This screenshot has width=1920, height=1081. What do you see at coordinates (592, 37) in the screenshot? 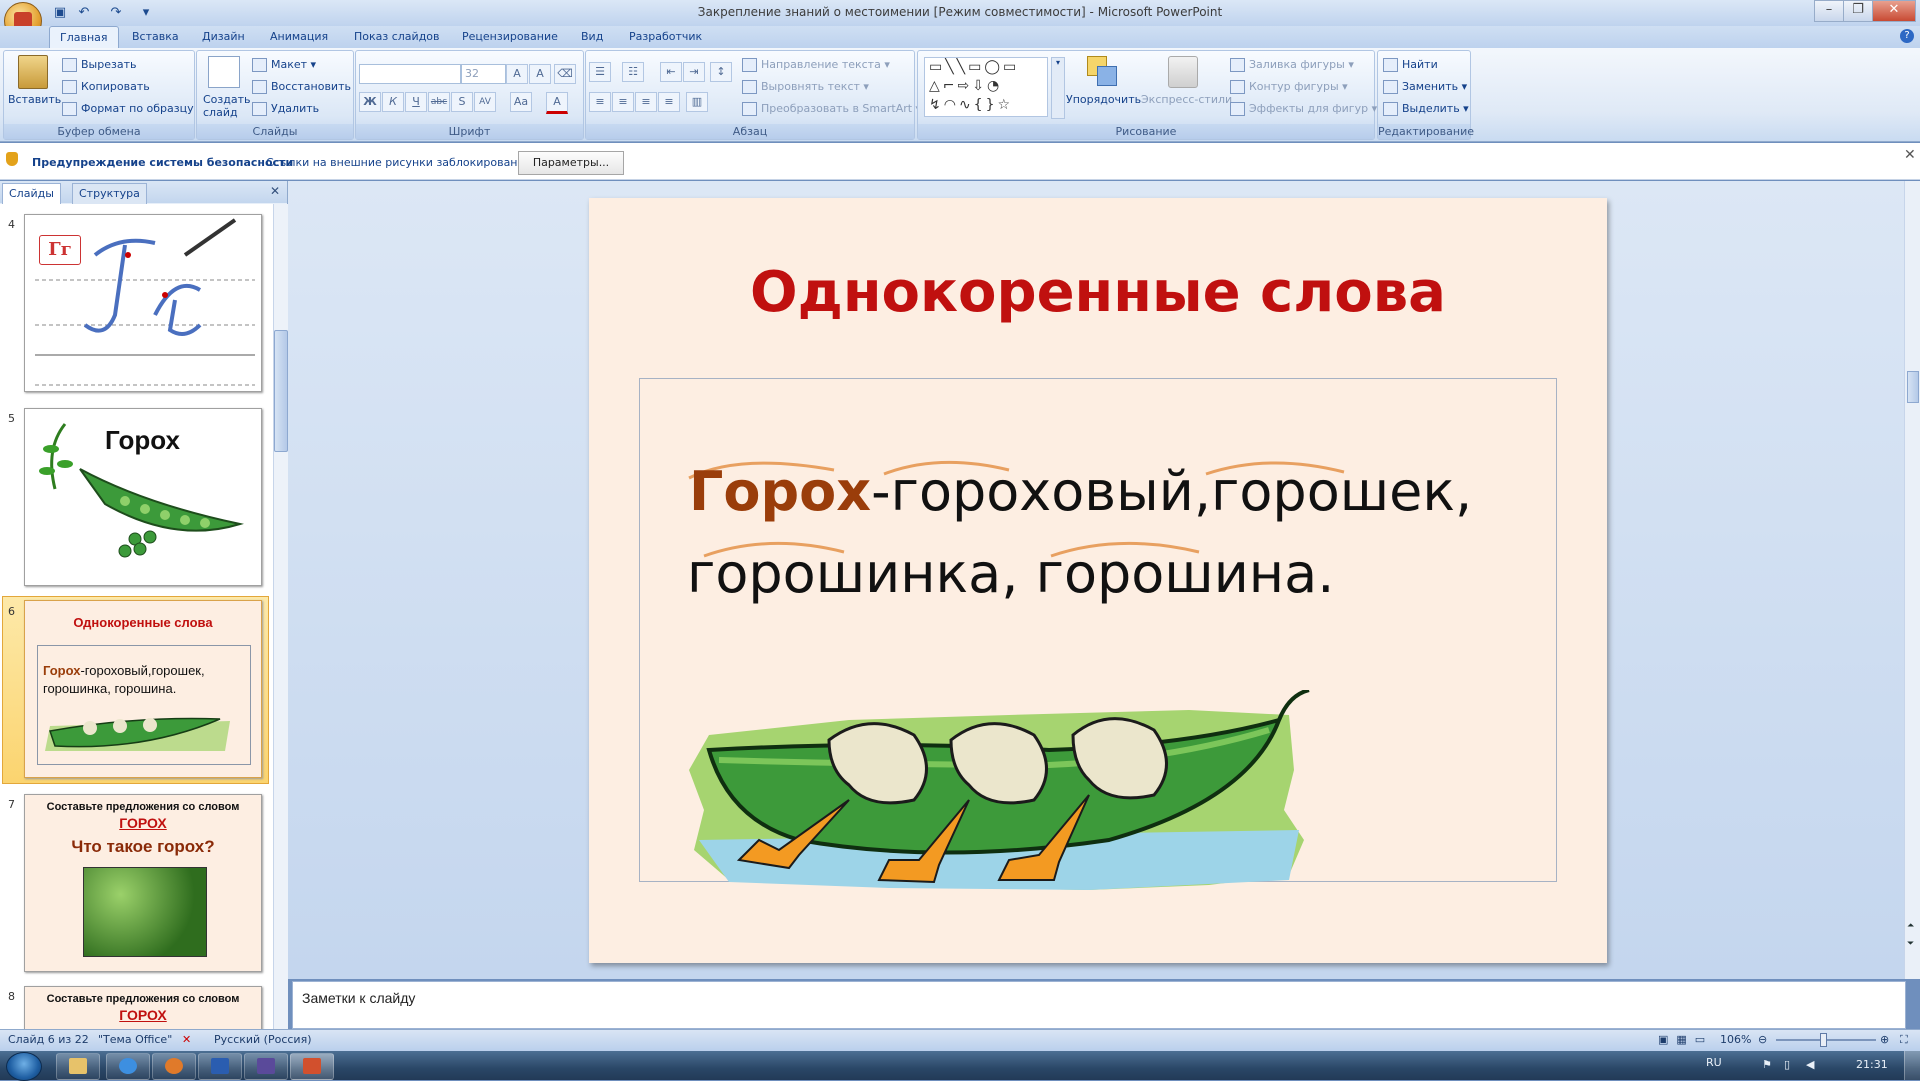
I see `tab-view: Вид` at bounding box center [592, 37].